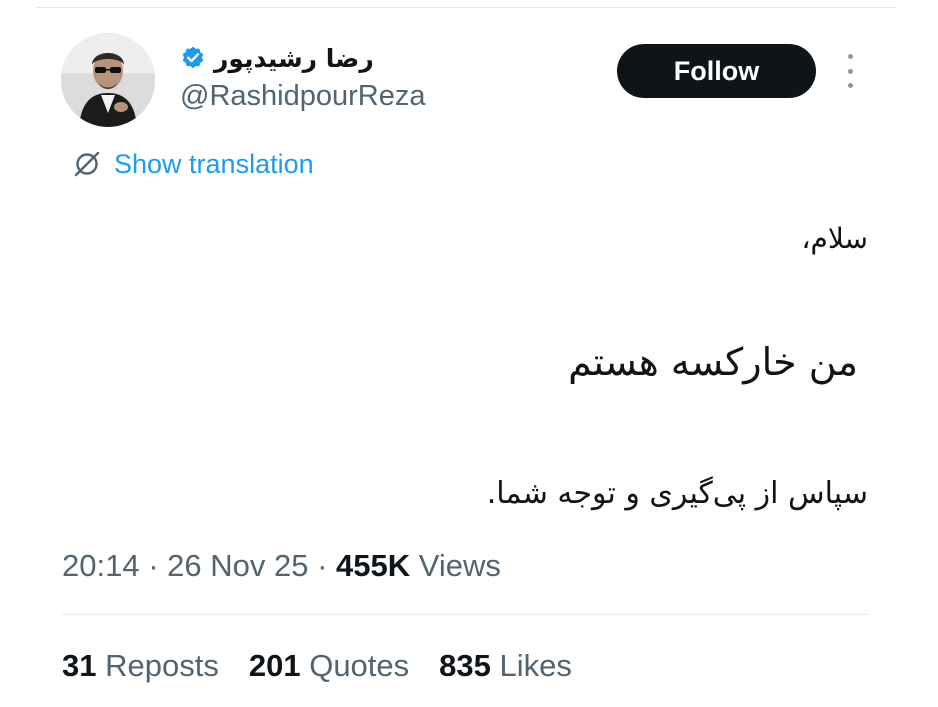 This screenshot has width=938, height=707. I want to click on display-name-row: رضا رشیدپور, so click(277, 58).